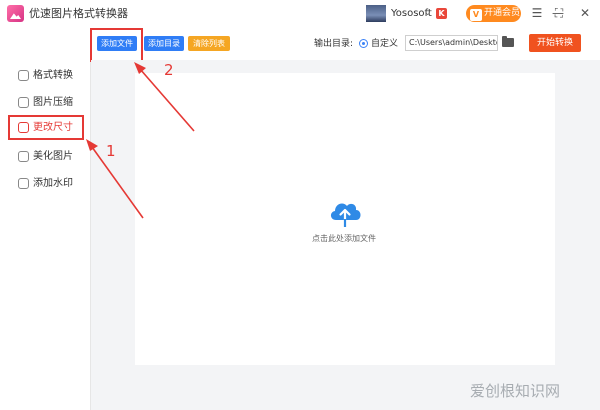 Image resolution: width=600 pixels, height=410 pixels. I want to click on sidebar-item-label: 美化图片, so click(53, 156).